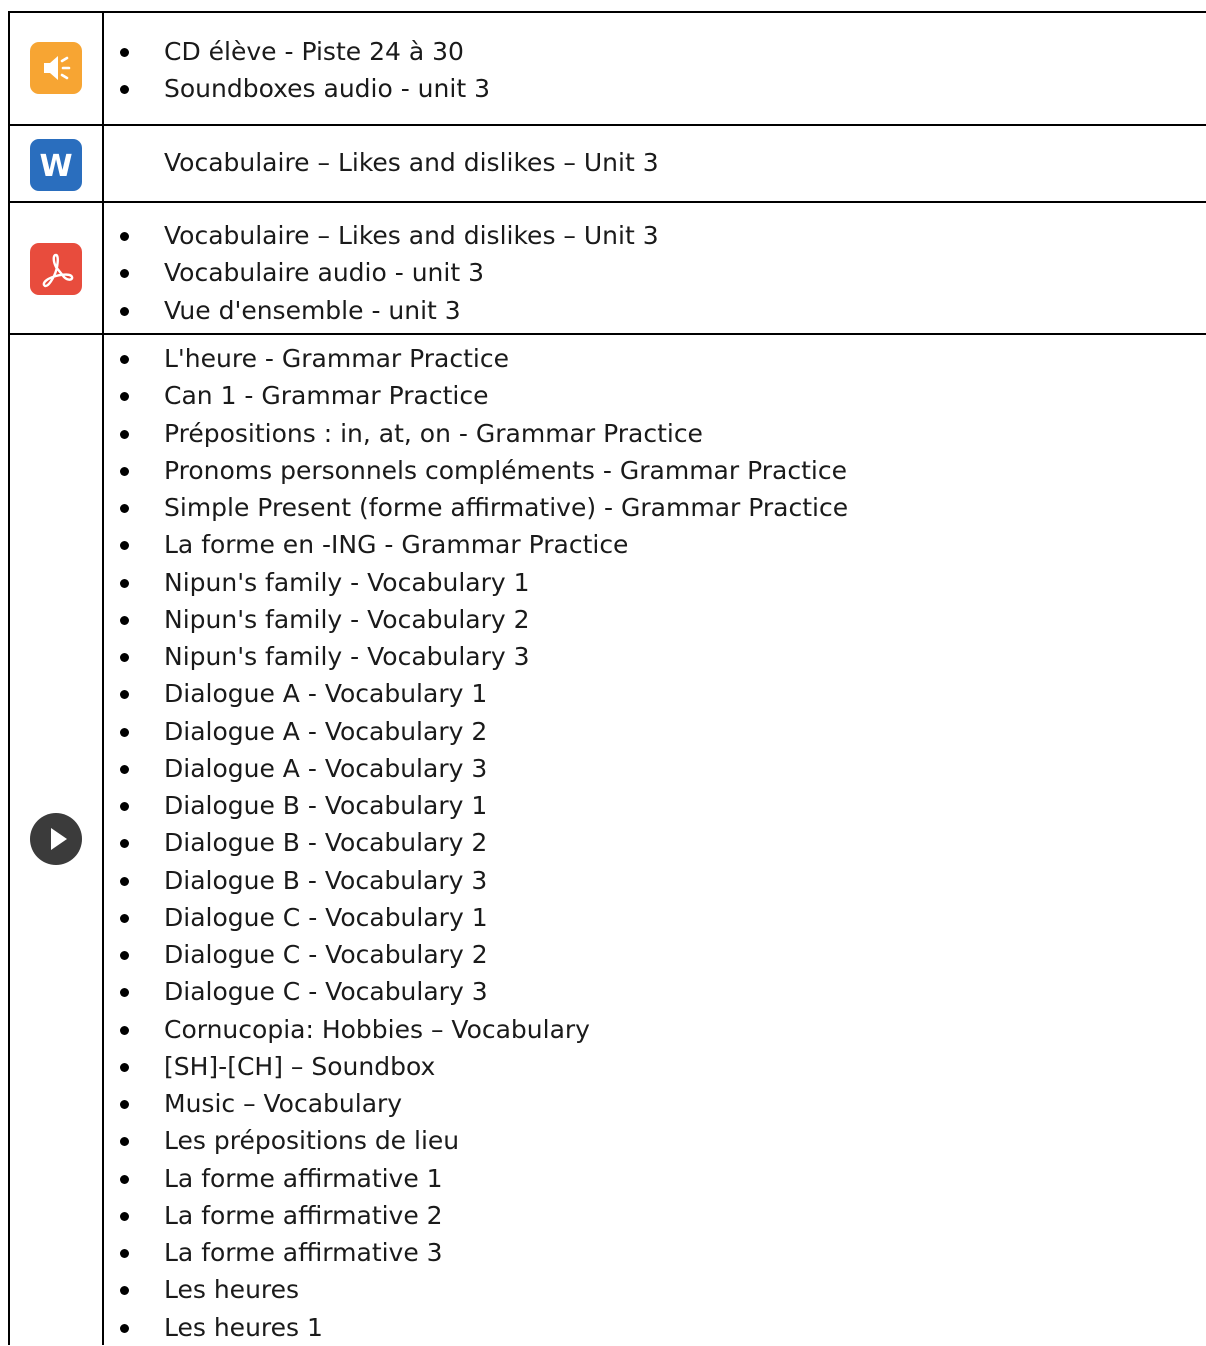 The image size is (1206, 1346). I want to click on list-item: La forme en -ING - Grammar Practice, so click(480, 544).